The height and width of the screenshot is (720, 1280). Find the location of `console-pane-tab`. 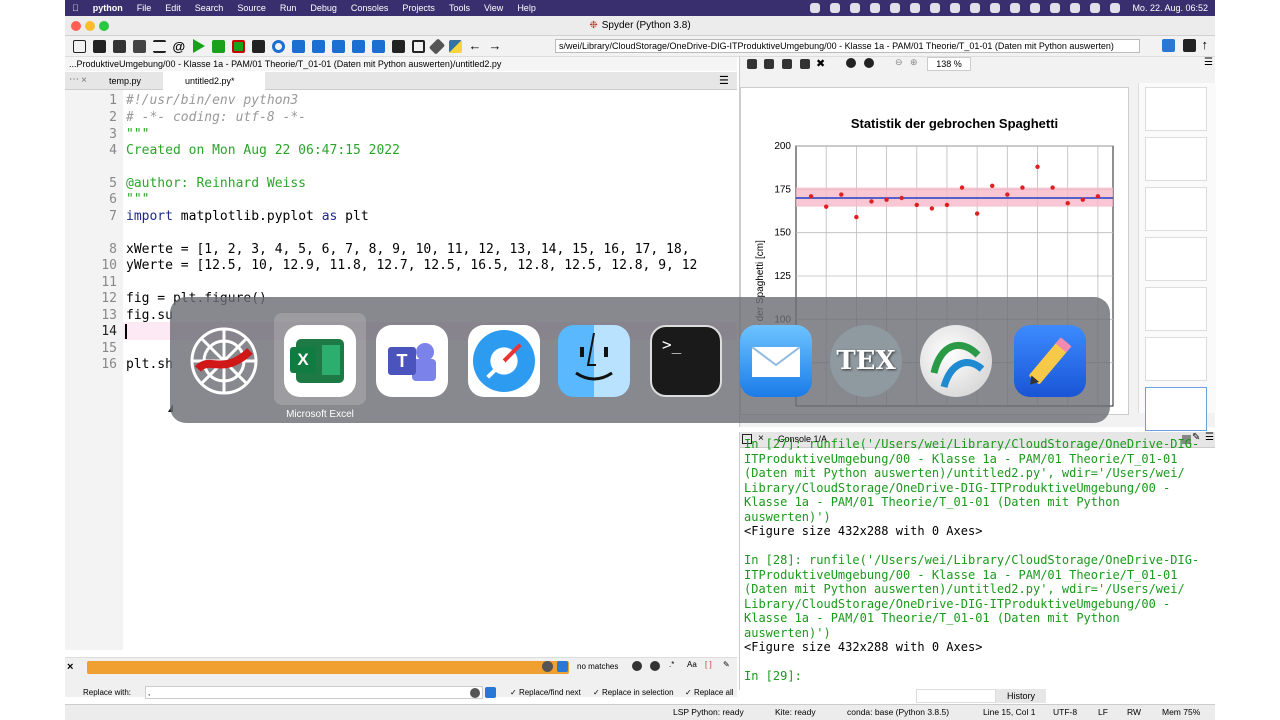

console-pane-tab is located at coordinates (956, 696).